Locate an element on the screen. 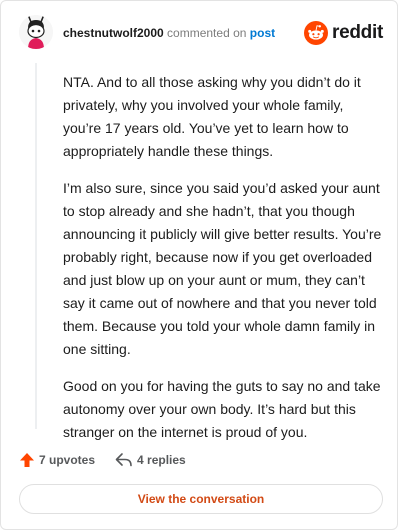 The image size is (400, 532). replies-button: 4 replies is located at coordinates (150, 460).